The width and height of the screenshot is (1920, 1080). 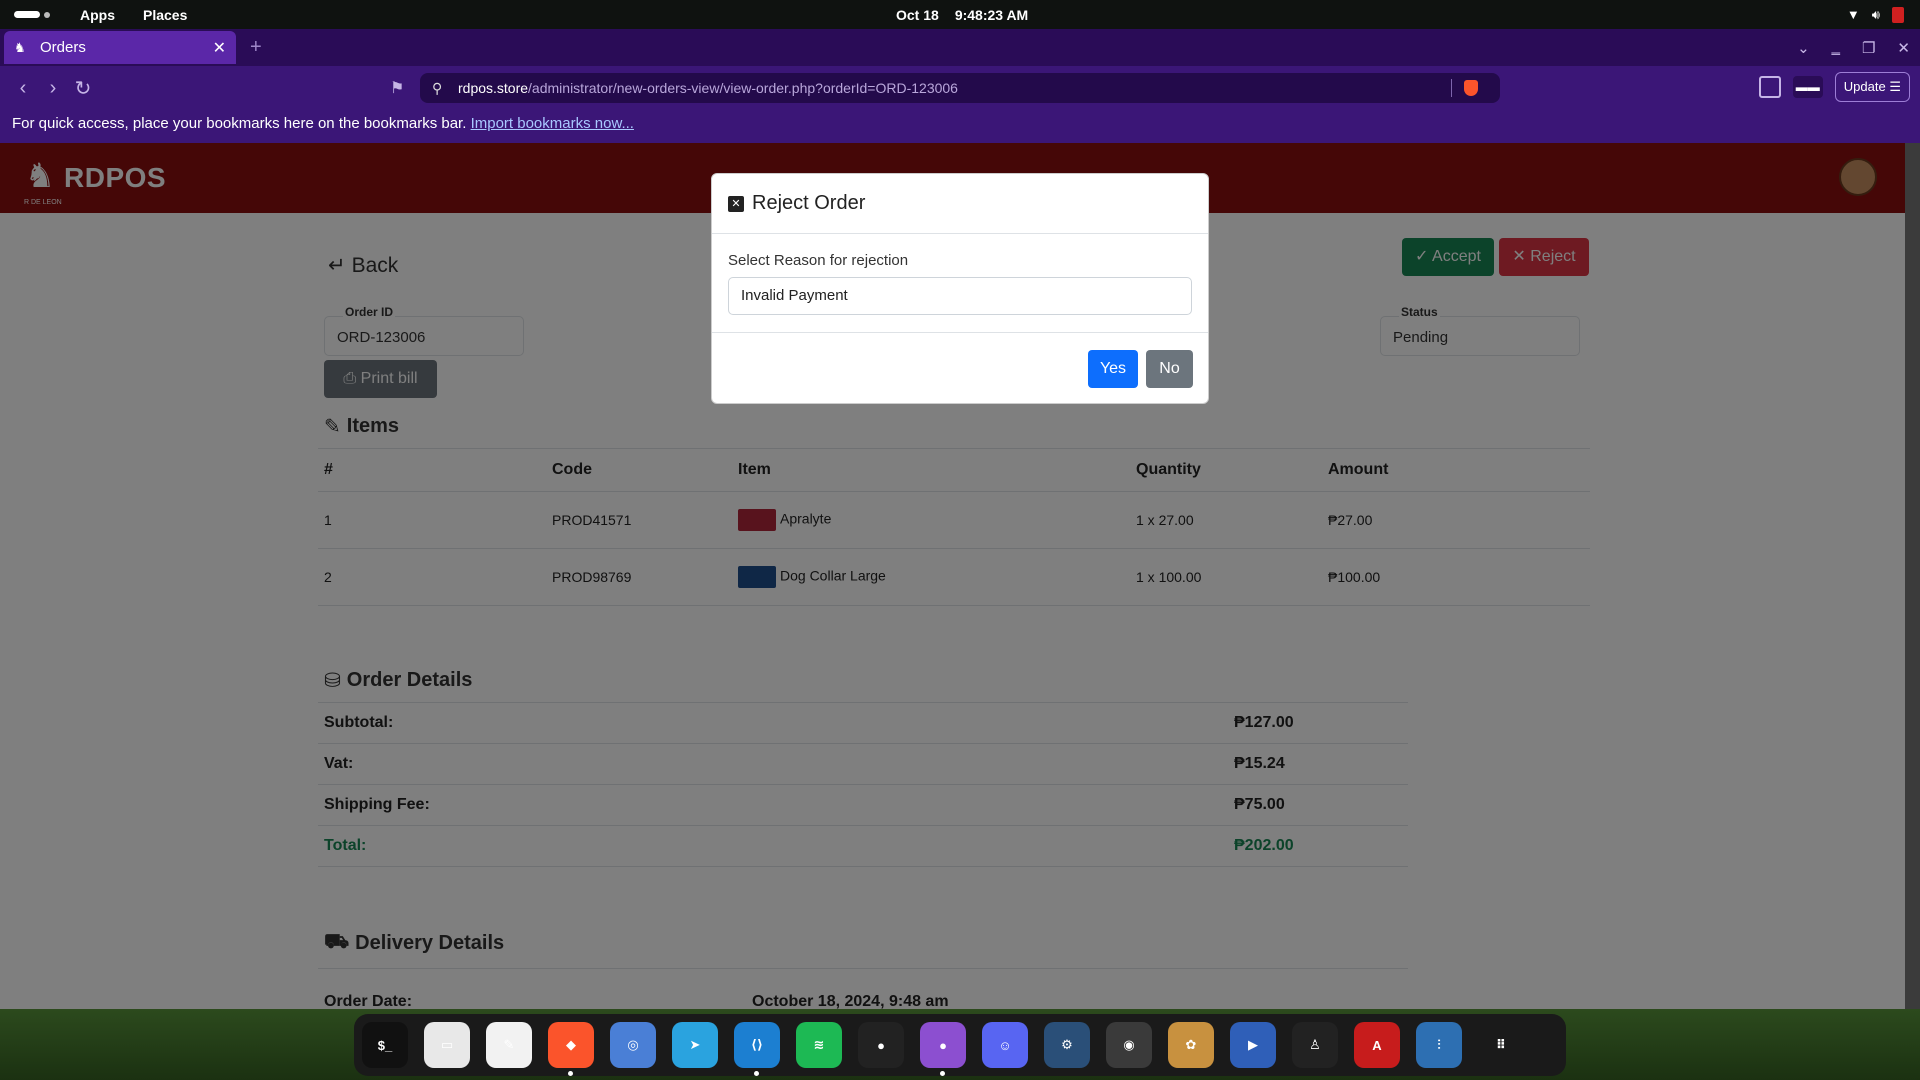 What do you see at coordinates (1853, 47) in the screenshot?
I see `window-controls: ⌄ ‗ ❐ ✕` at bounding box center [1853, 47].